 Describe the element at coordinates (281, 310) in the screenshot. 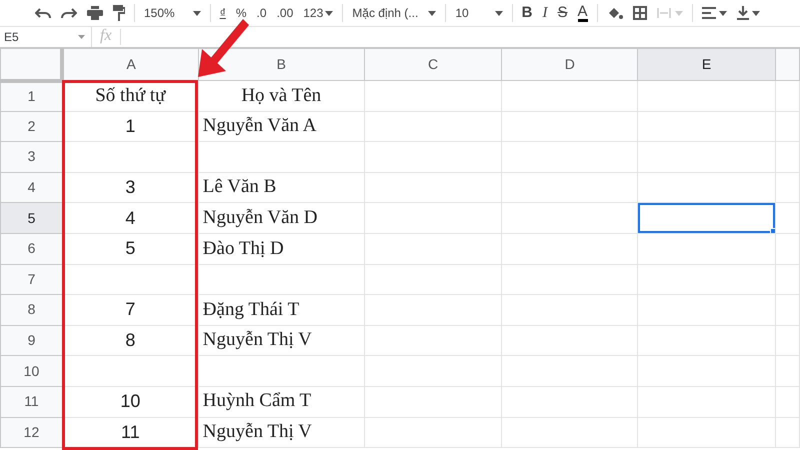

I see `table-cell: Đặng Thái T` at that location.